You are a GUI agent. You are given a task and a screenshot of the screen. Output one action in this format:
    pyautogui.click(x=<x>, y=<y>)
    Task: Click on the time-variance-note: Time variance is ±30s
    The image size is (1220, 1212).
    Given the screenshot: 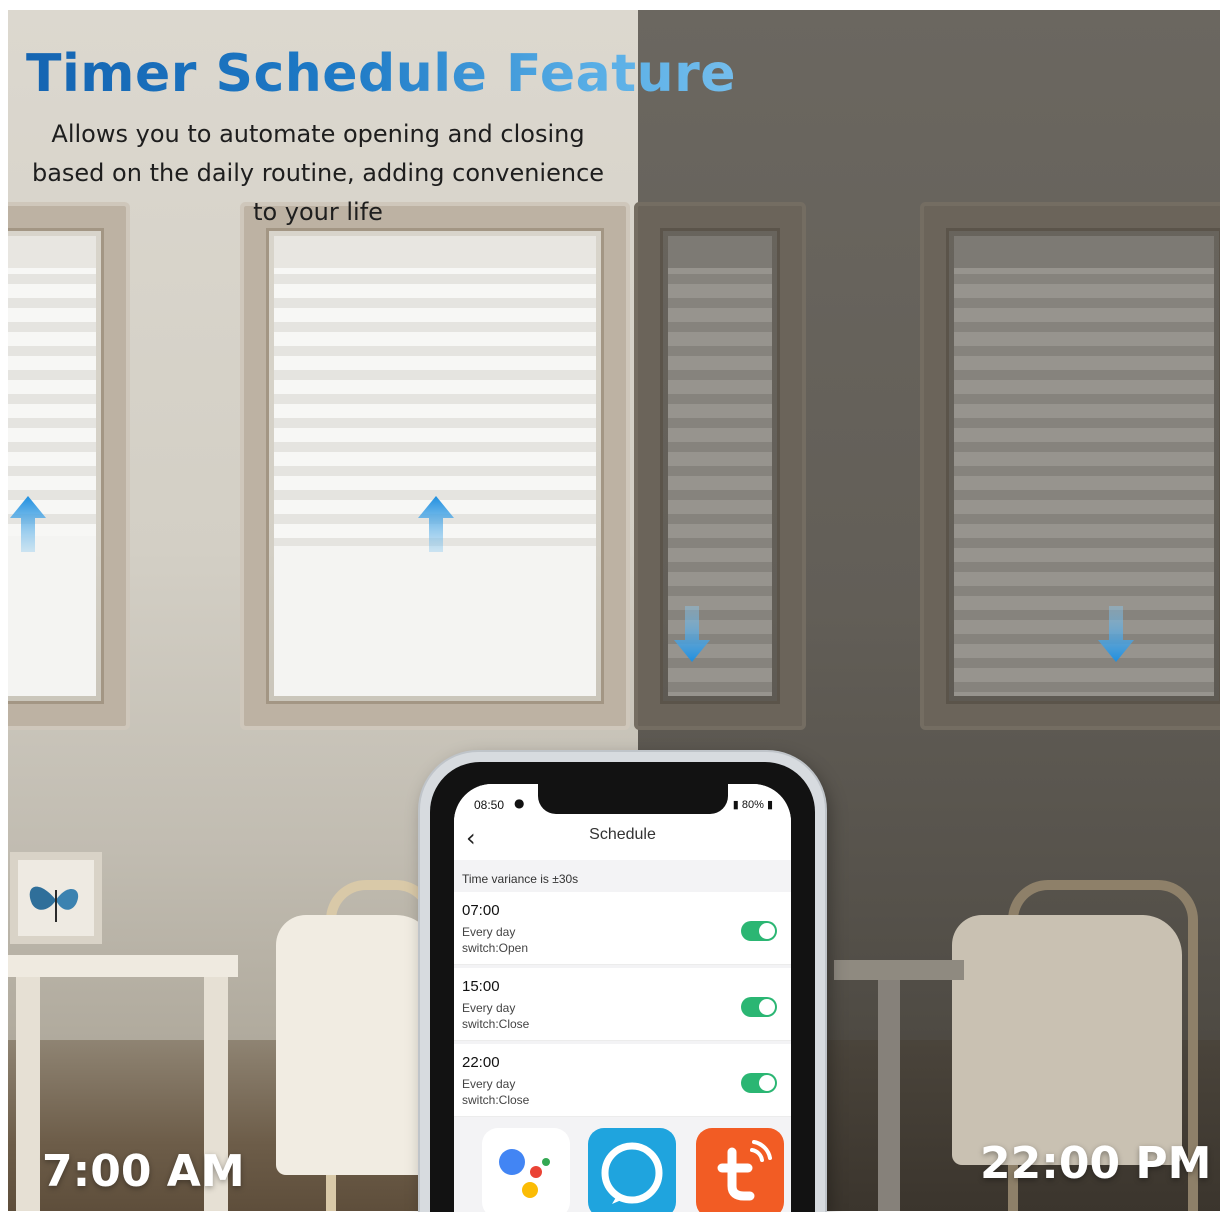 What is the action you would take?
    pyautogui.click(x=520, y=879)
    